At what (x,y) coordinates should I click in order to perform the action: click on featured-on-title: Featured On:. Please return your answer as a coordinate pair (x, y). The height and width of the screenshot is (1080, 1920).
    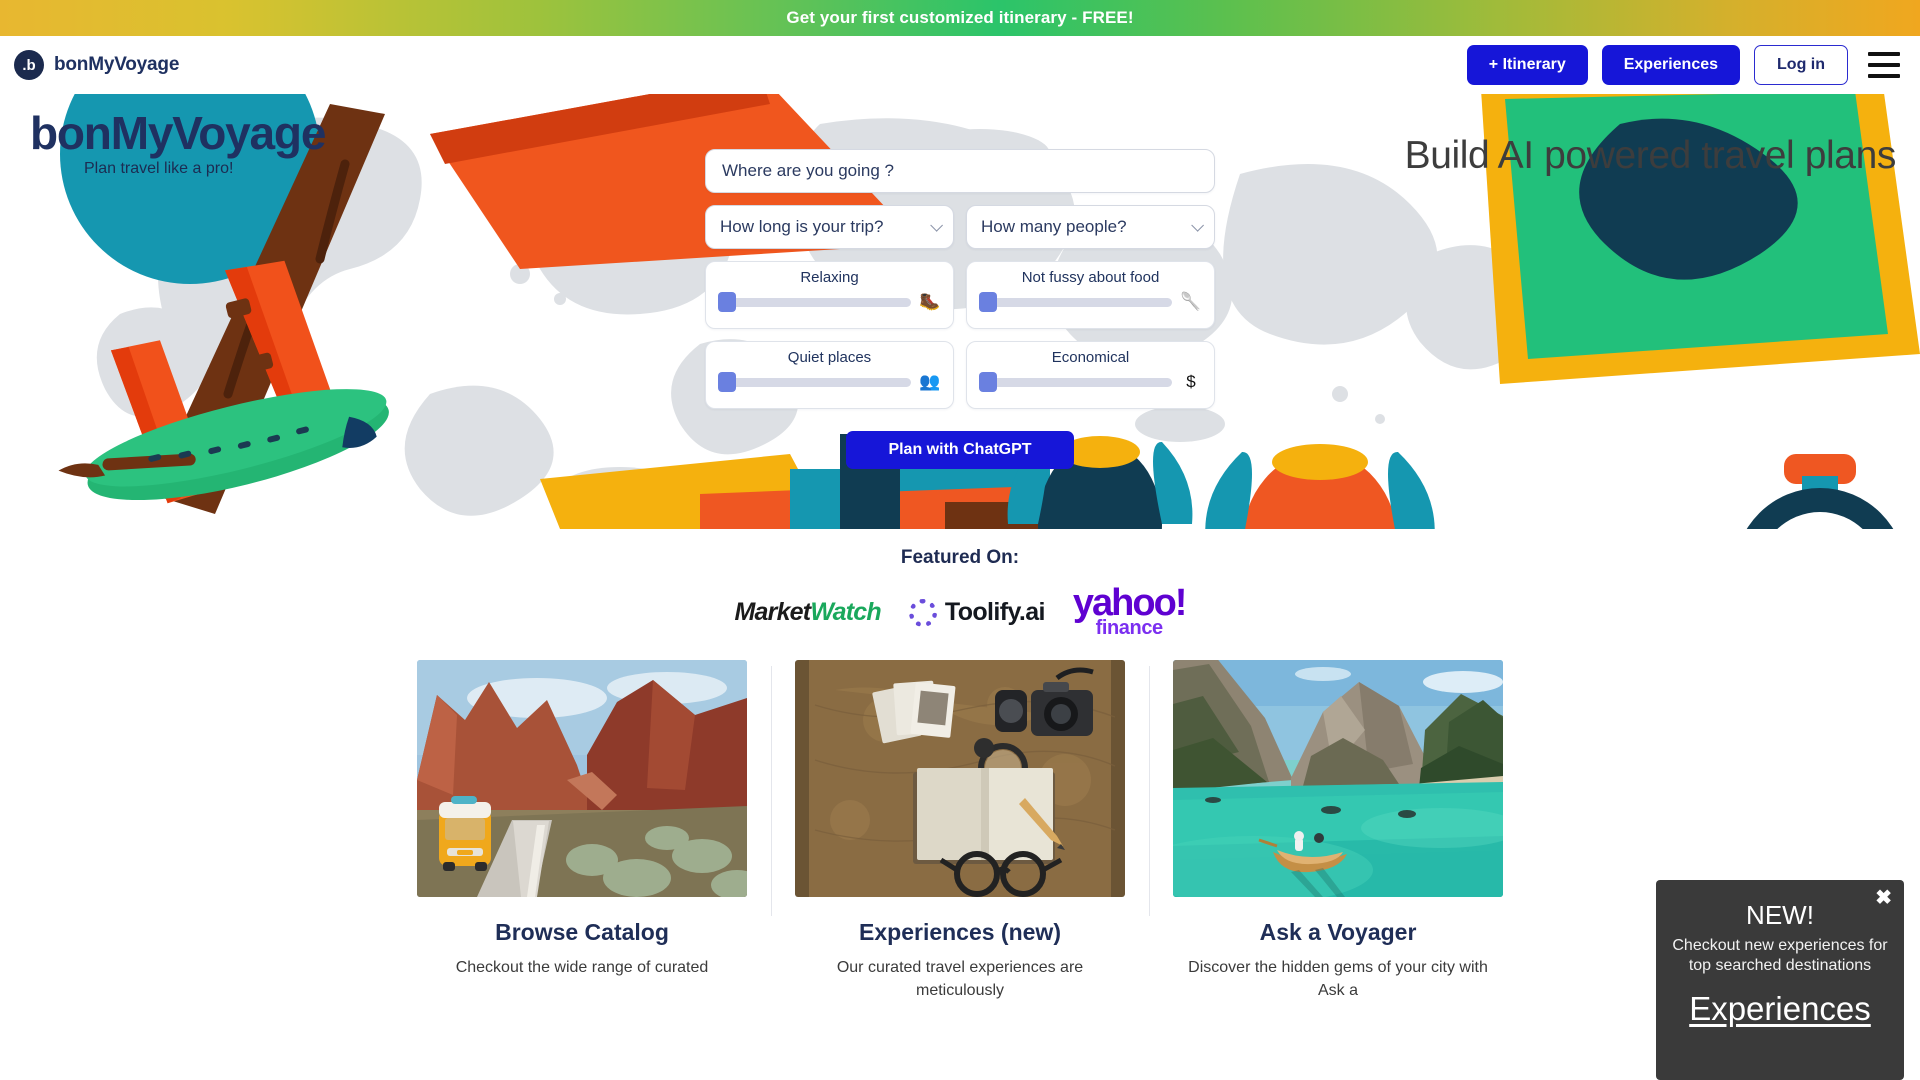
    Looking at the image, I should click on (960, 557).